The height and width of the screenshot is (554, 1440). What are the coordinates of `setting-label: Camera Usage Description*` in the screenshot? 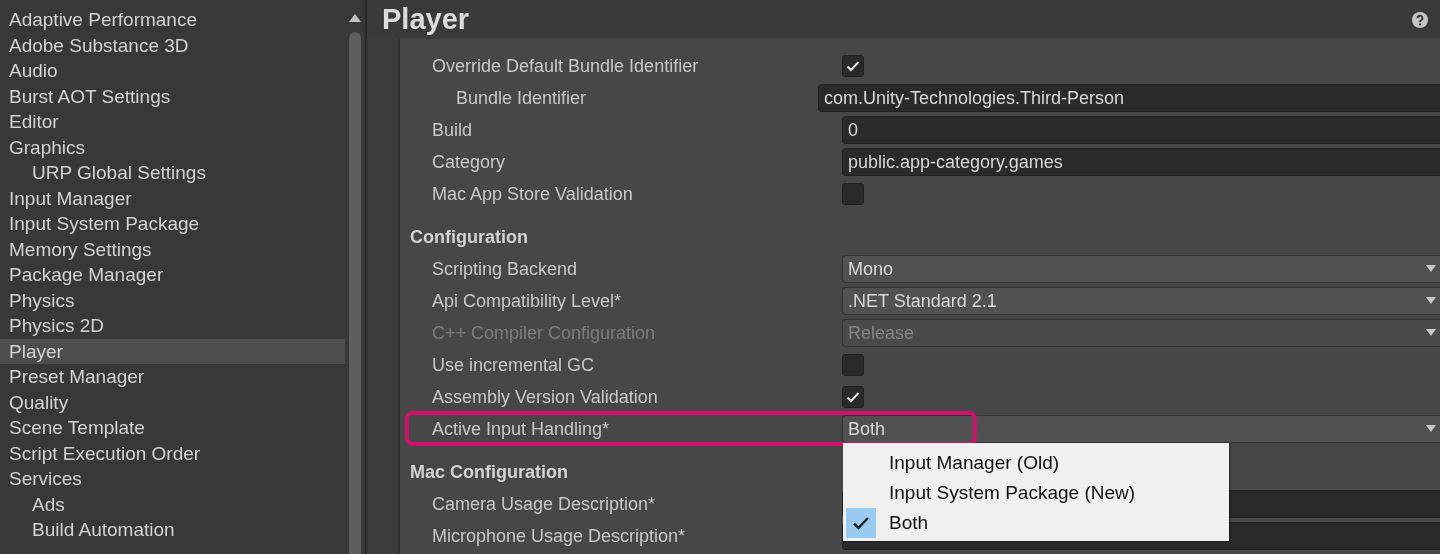 It's located at (544, 504).